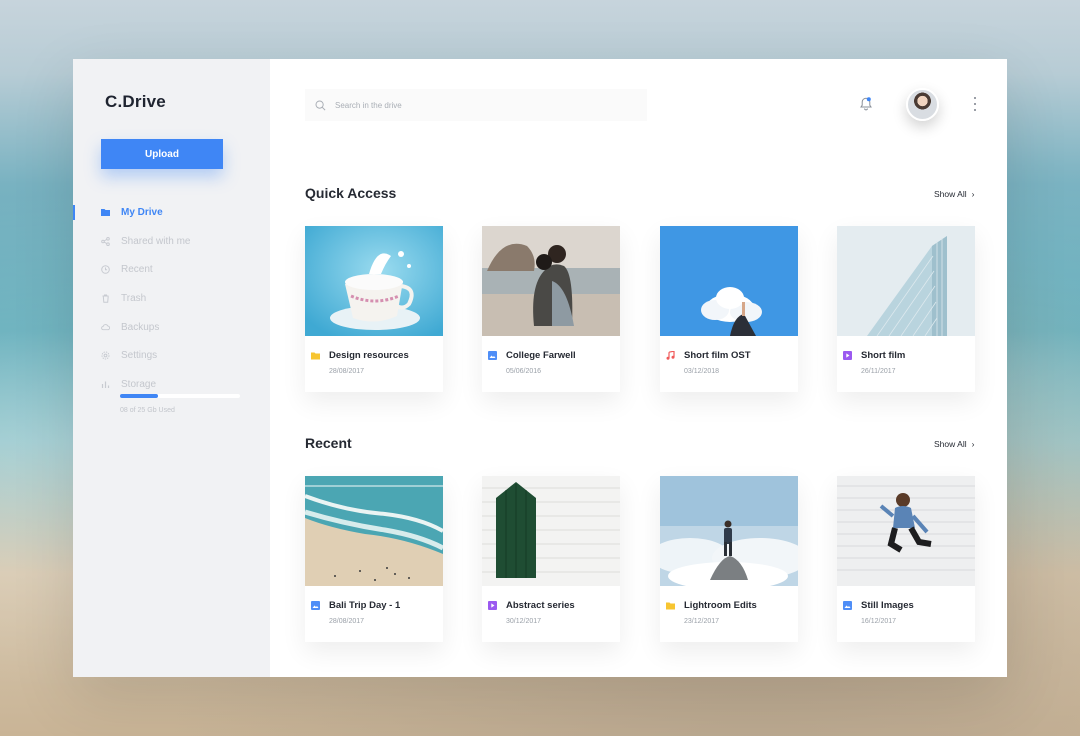 The width and height of the screenshot is (1080, 736). Describe the element at coordinates (139, 384) in the screenshot. I see `sidebar-item-label: Storage` at that location.